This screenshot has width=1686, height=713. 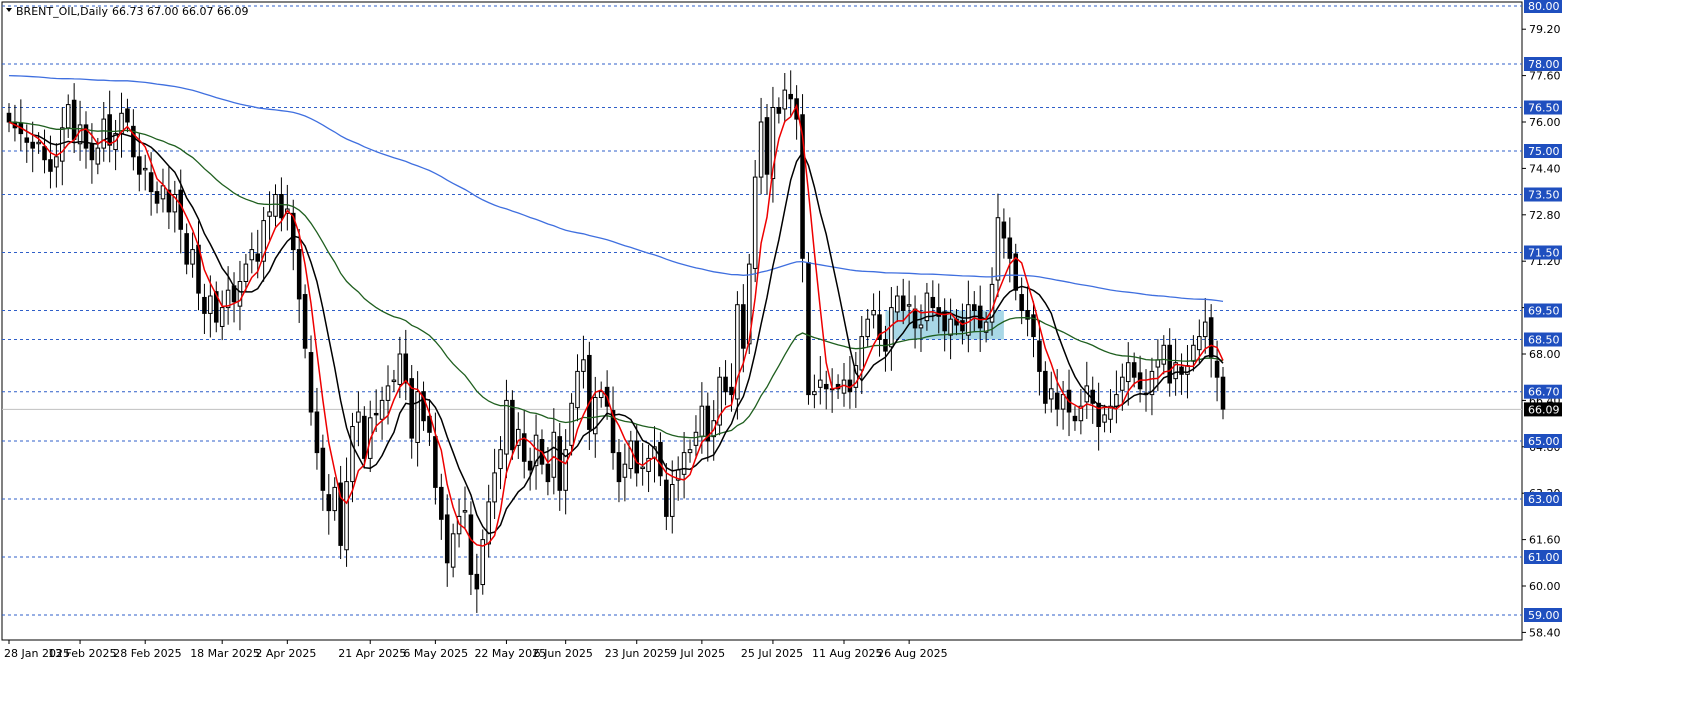 I want to click on y-tick-label: 61.60, so click(x=1545, y=540).